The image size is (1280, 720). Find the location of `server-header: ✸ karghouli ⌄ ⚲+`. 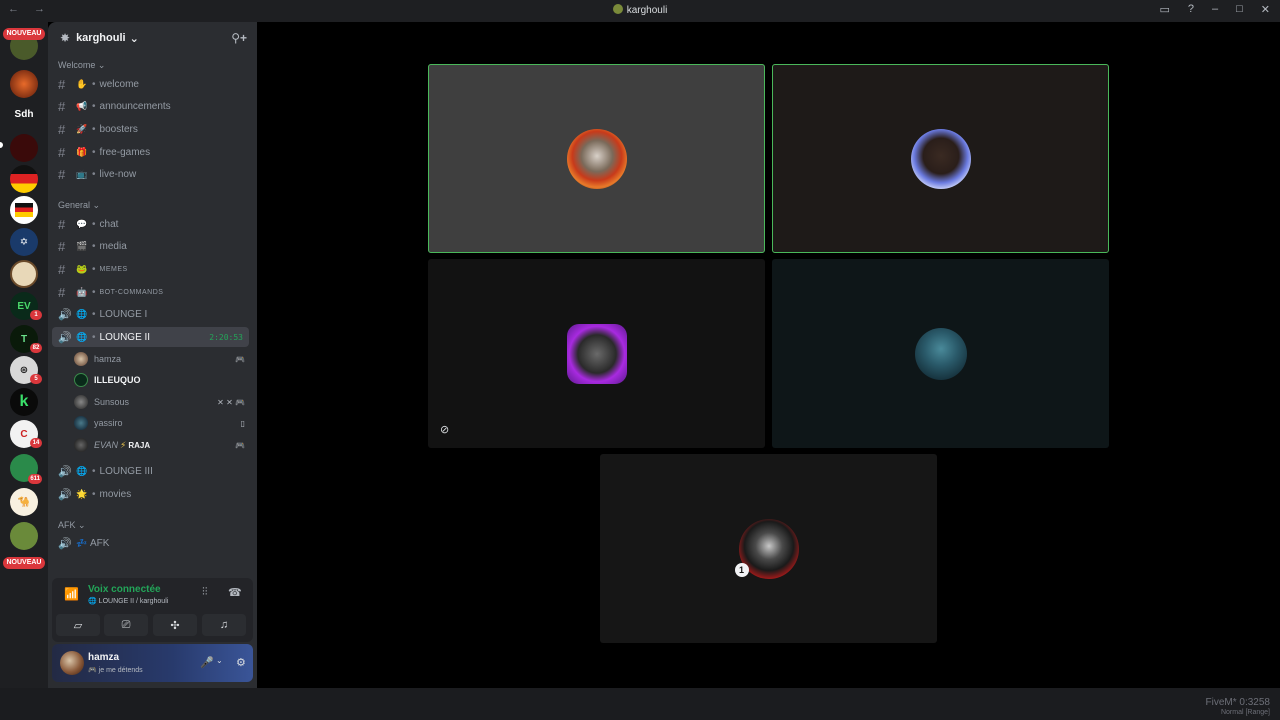

server-header: ✸ karghouli ⌄ ⚲+ is located at coordinates (152, 38).